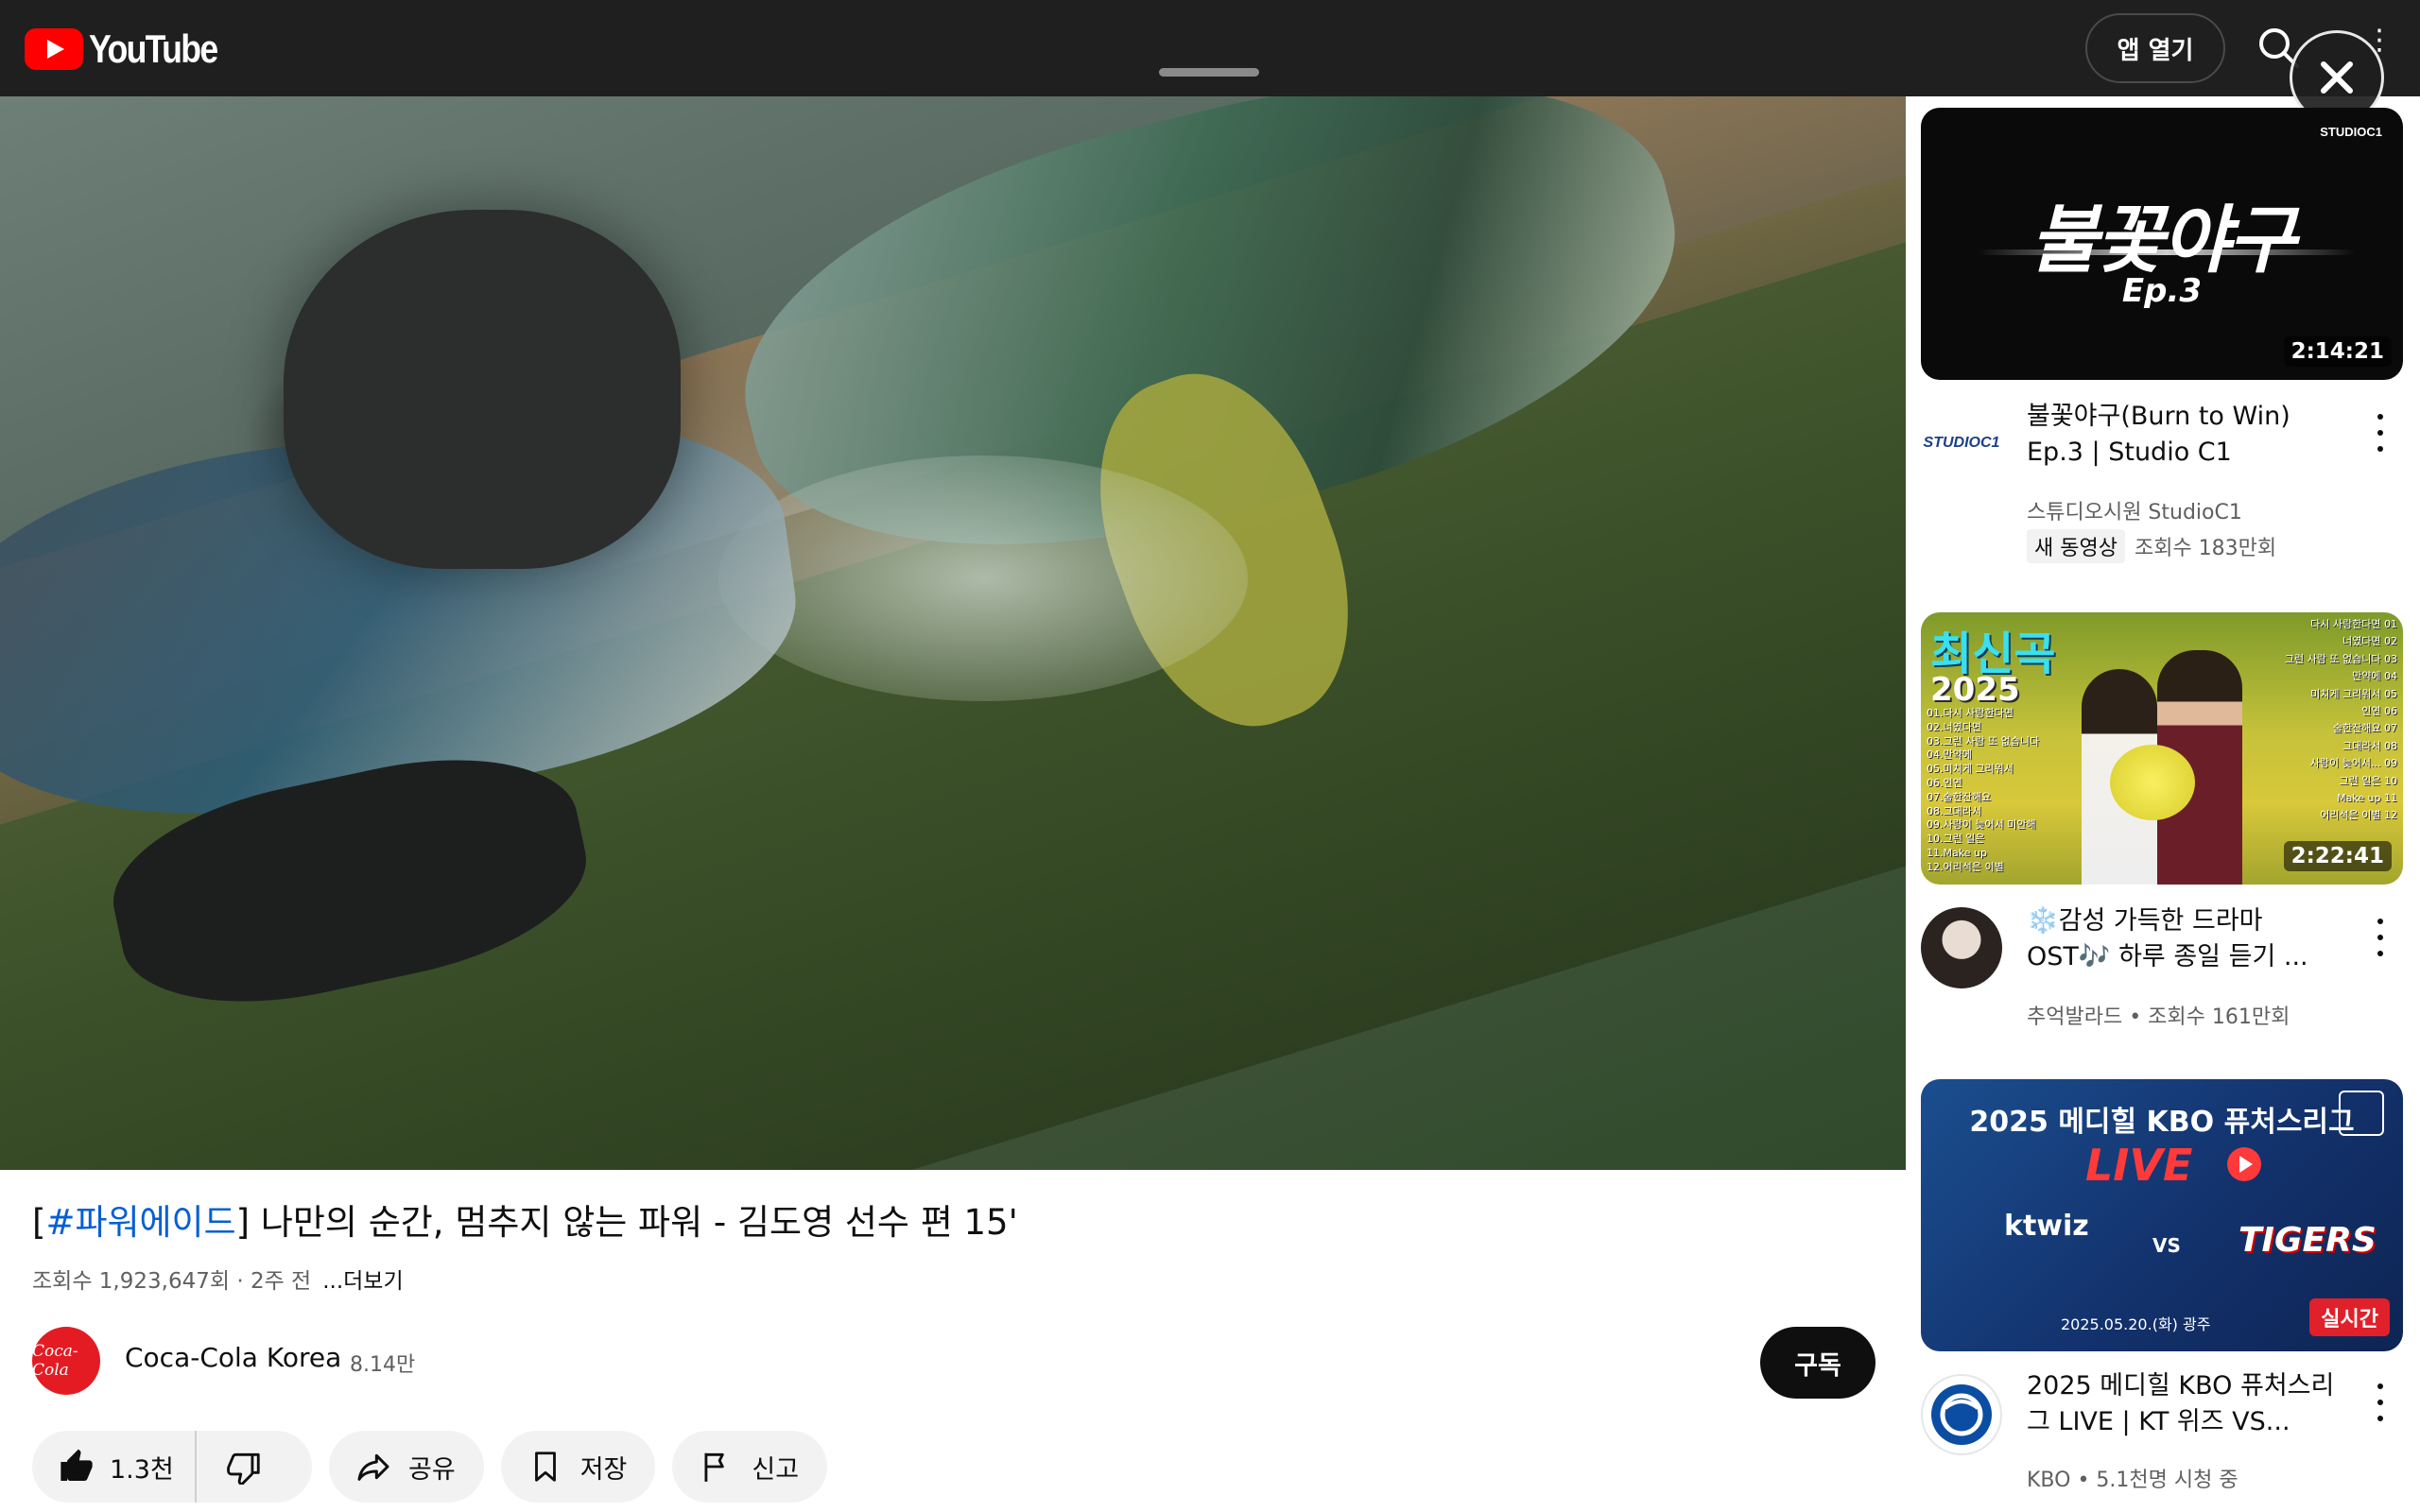  Describe the element at coordinates (578, 1467) in the screenshot. I see `save-button: 저장` at that location.